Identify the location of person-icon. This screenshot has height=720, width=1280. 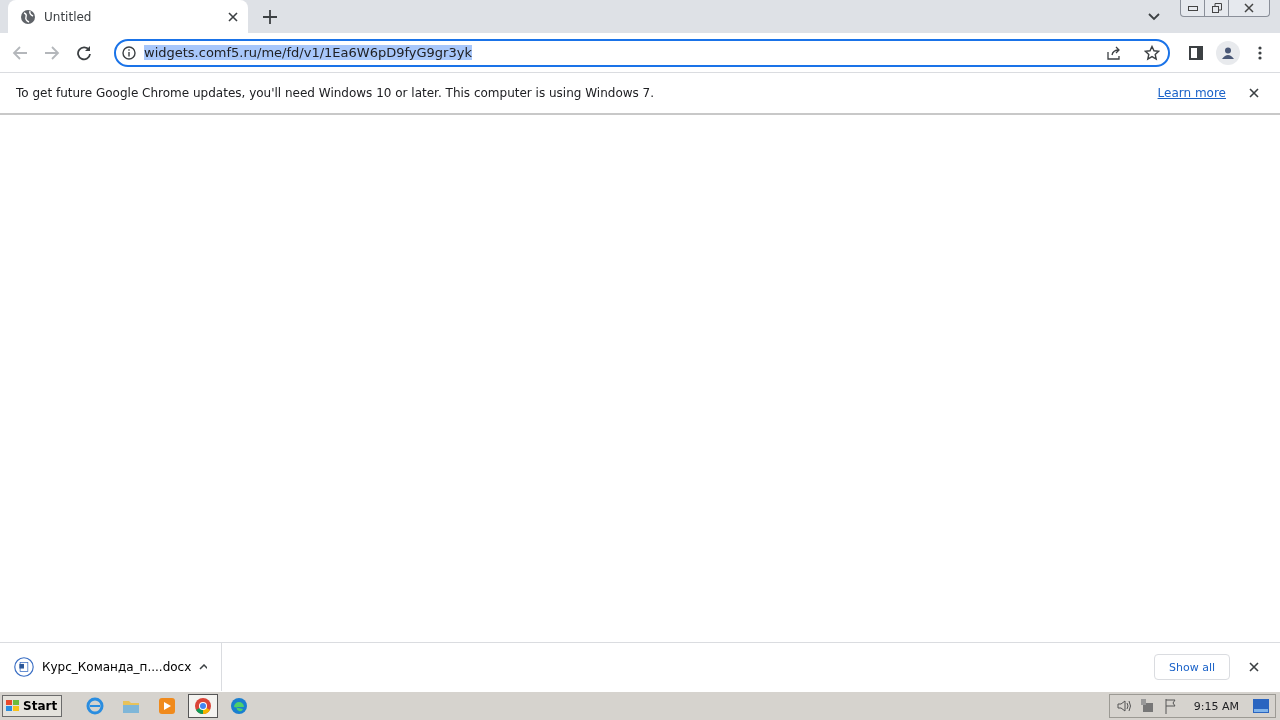
(1228, 52).